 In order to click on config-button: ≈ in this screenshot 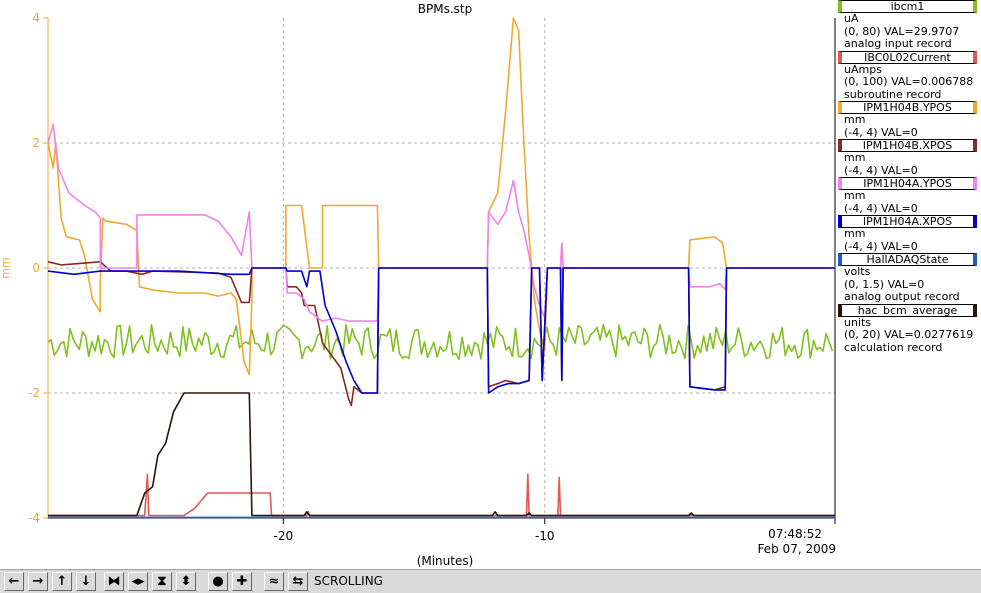, I will do `click(274, 581)`.